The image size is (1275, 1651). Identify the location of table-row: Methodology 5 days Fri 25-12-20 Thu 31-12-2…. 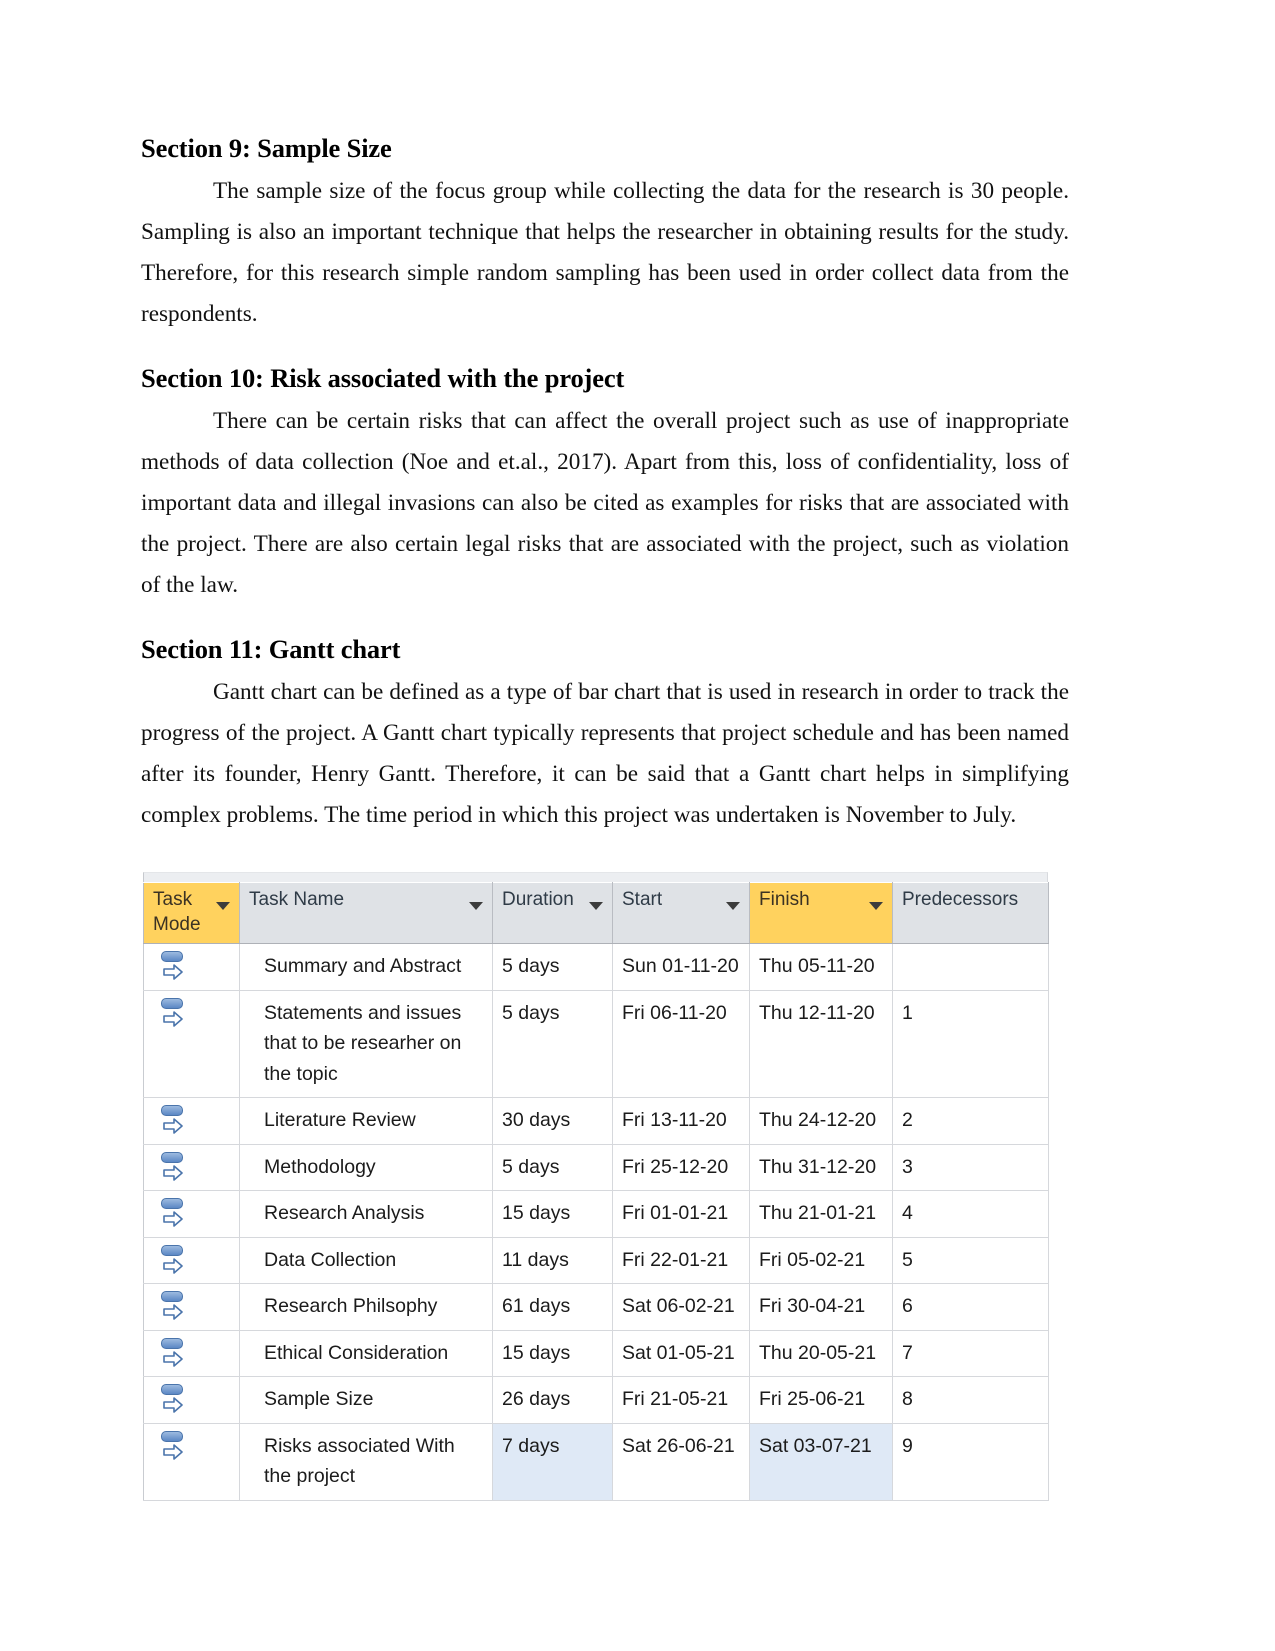
(596, 1168).